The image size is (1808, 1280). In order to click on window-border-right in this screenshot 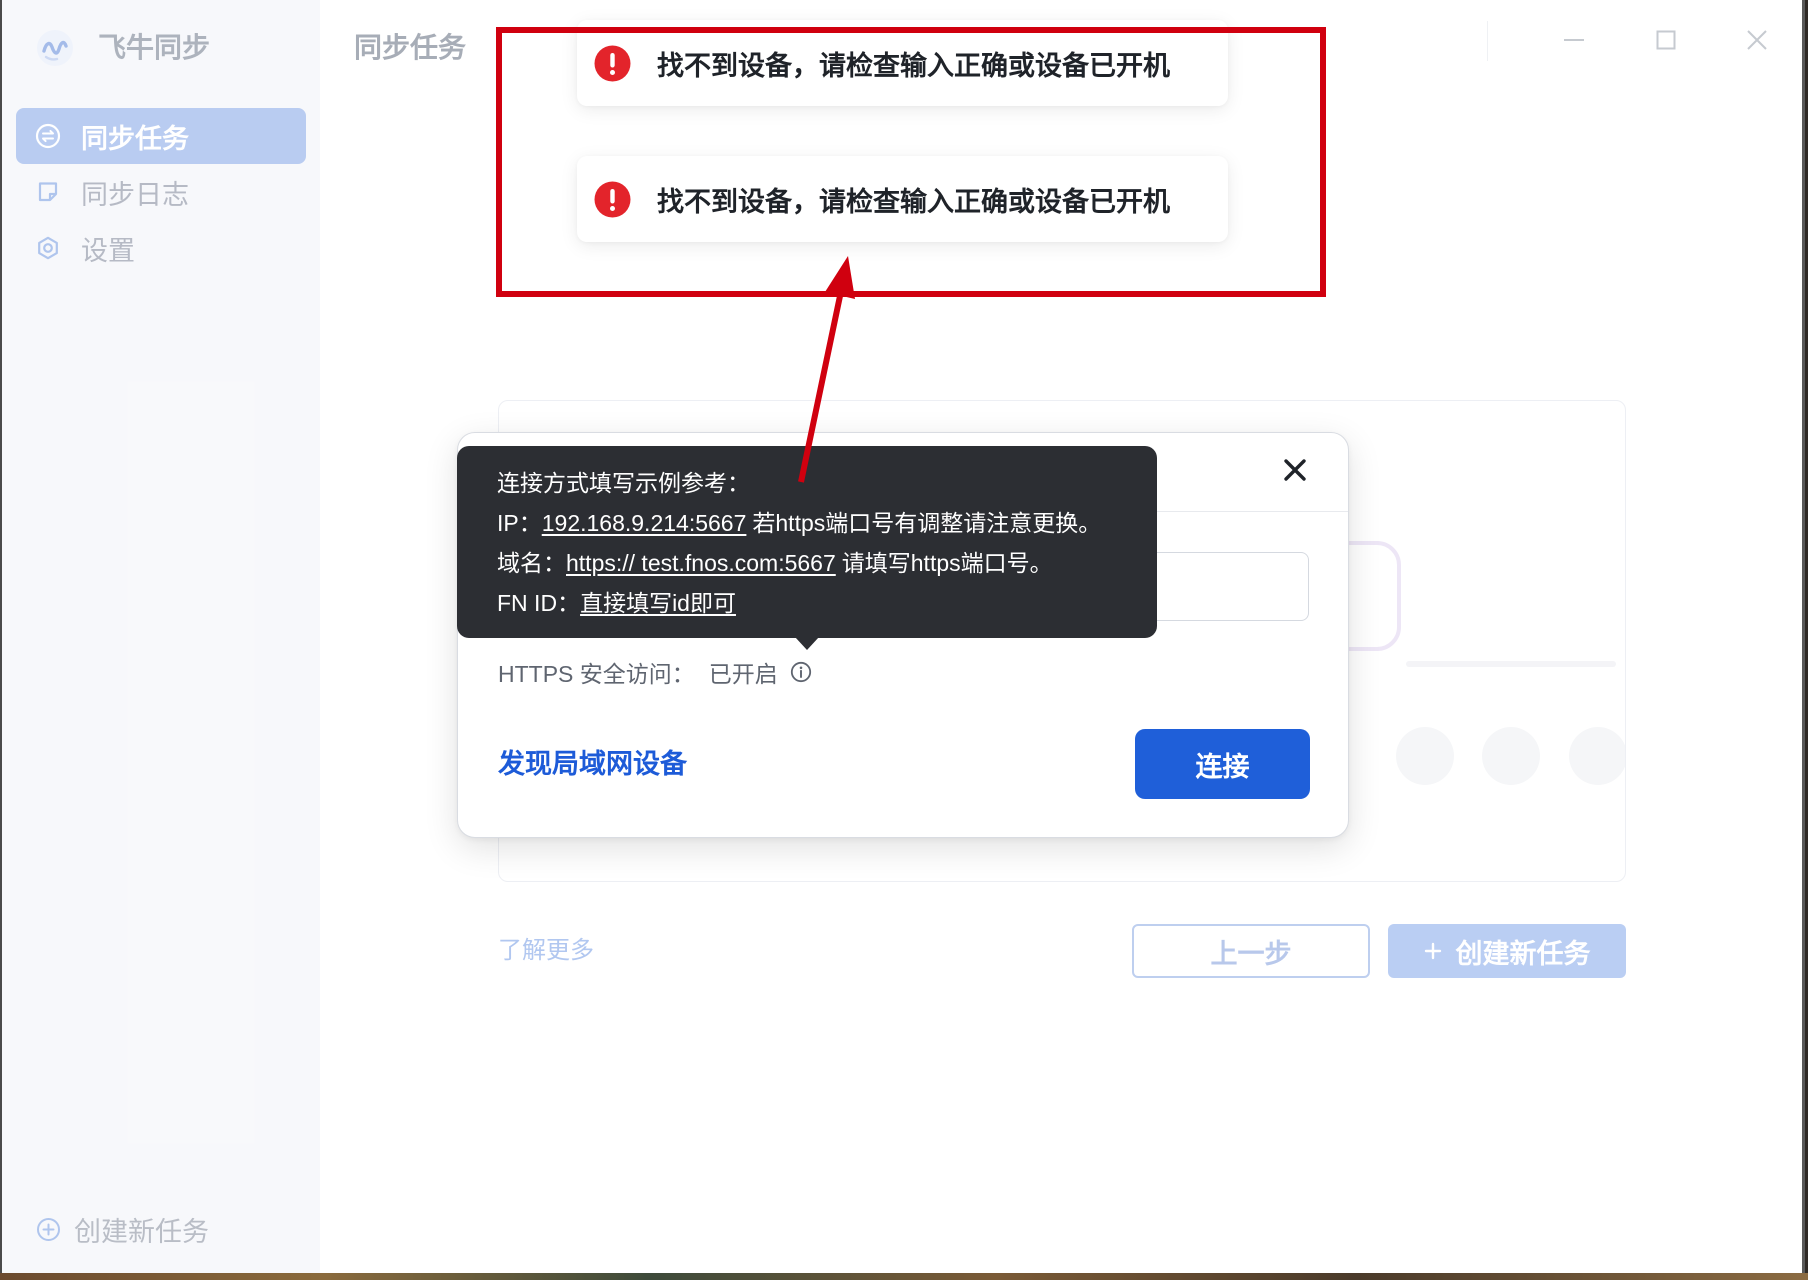, I will do `click(1803, 636)`.